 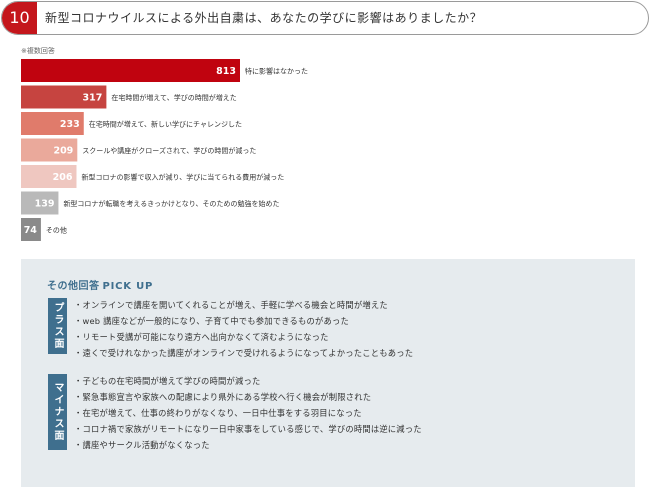 What do you see at coordinates (70, 124) in the screenshot?
I see `bar-value-label: 233` at bounding box center [70, 124].